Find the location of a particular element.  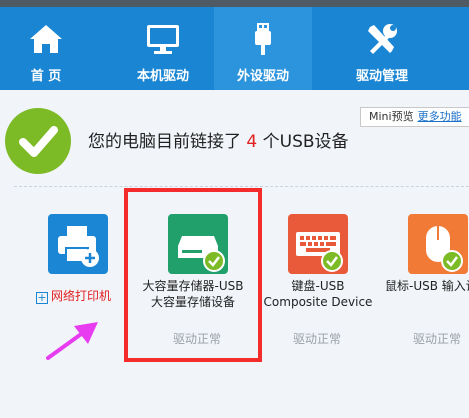

more-features-link: 更多功能 is located at coordinates (440, 116).